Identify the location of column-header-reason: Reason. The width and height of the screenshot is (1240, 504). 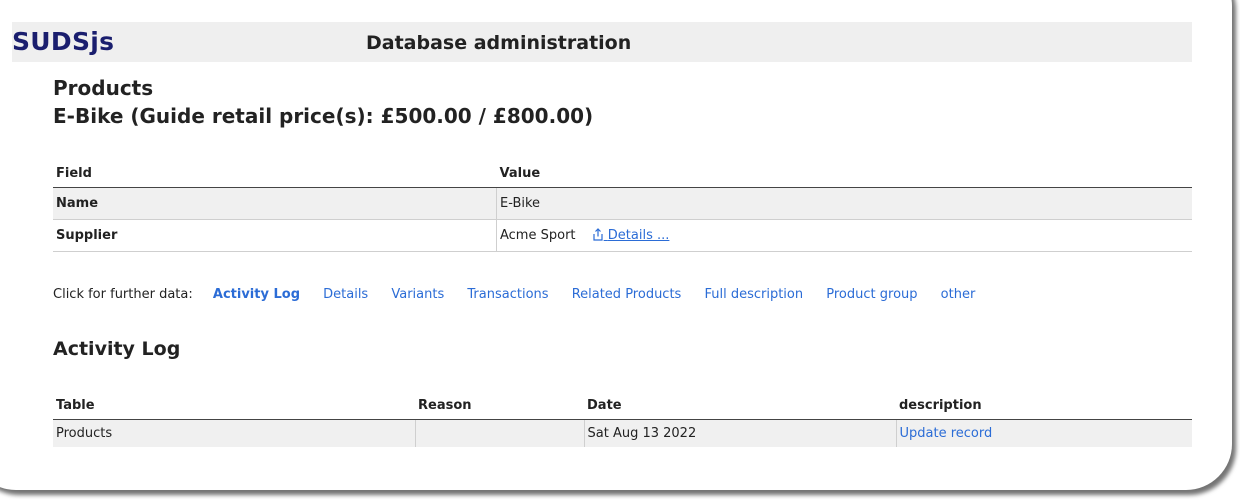
(499, 406).